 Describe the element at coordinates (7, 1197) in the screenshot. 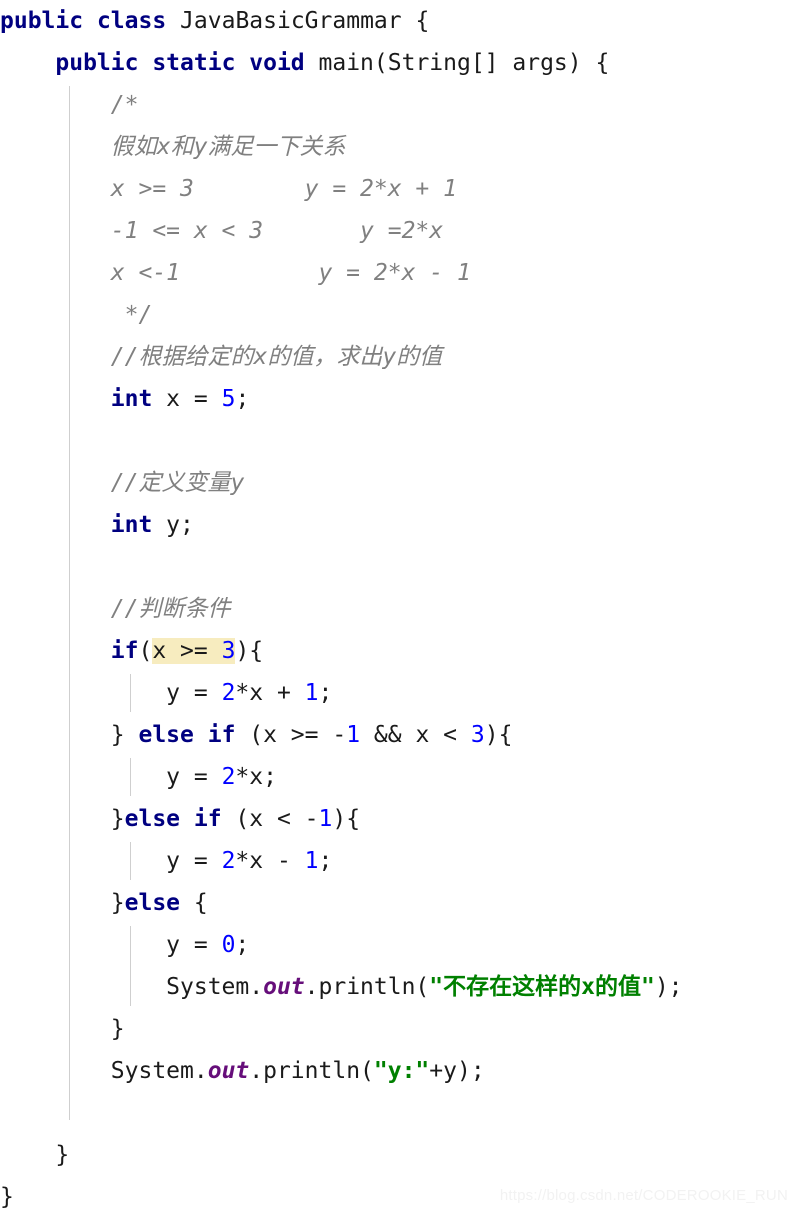

I see `brace-close-class: }` at that location.